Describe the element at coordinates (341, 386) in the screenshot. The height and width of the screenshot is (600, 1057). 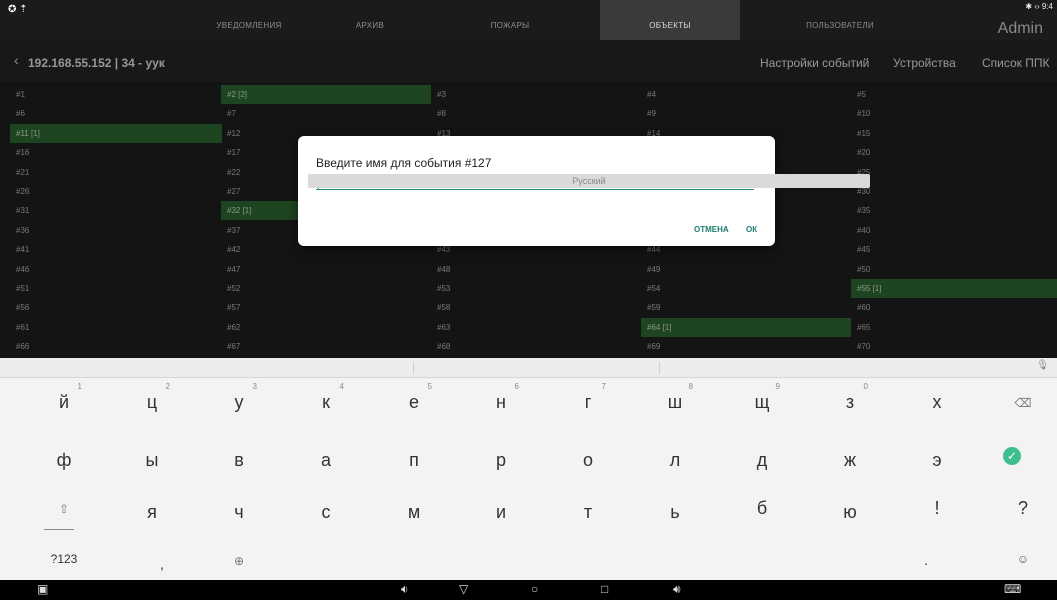
I see `key-hint: 4` at that location.